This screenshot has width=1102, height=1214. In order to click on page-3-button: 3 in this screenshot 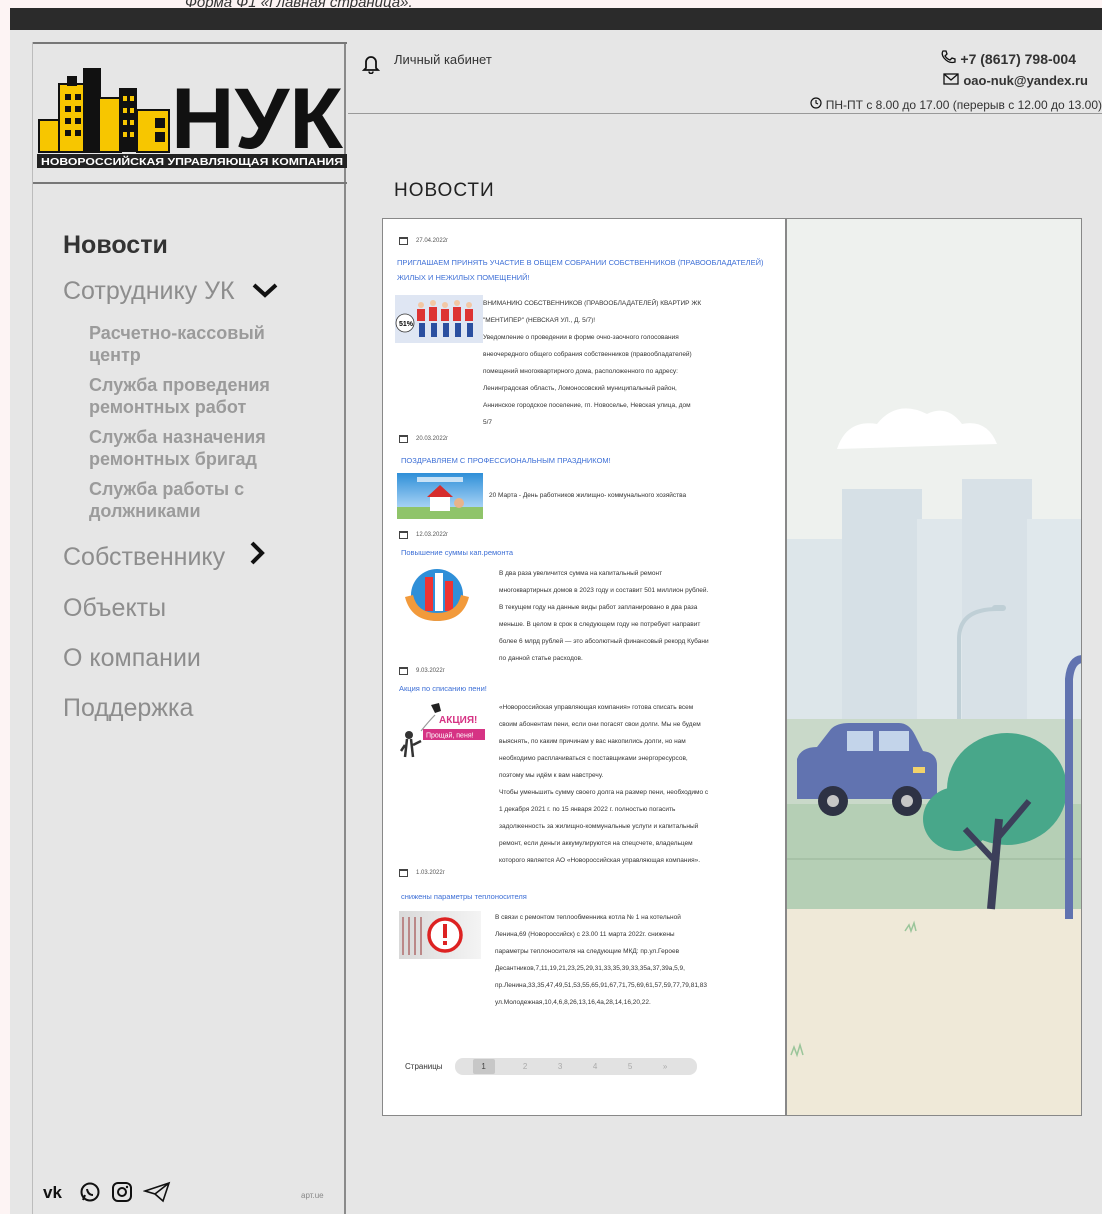, I will do `click(560, 1066)`.